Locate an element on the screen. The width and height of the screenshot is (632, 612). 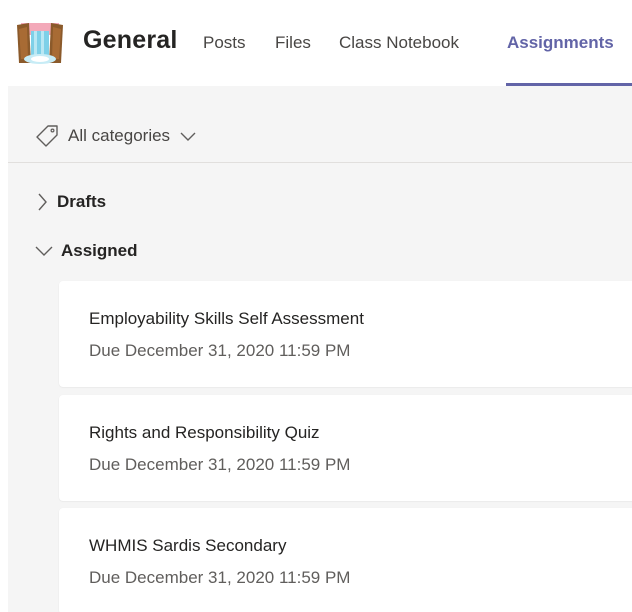
category-filter-label: All categories is located at coordinates (119, 135).